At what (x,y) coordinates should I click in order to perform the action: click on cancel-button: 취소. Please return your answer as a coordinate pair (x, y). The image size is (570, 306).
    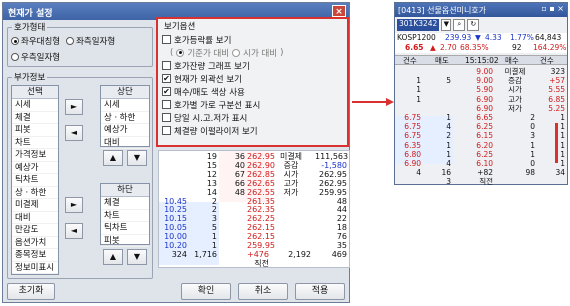
    Looking at the image, I should click on (263, 291).